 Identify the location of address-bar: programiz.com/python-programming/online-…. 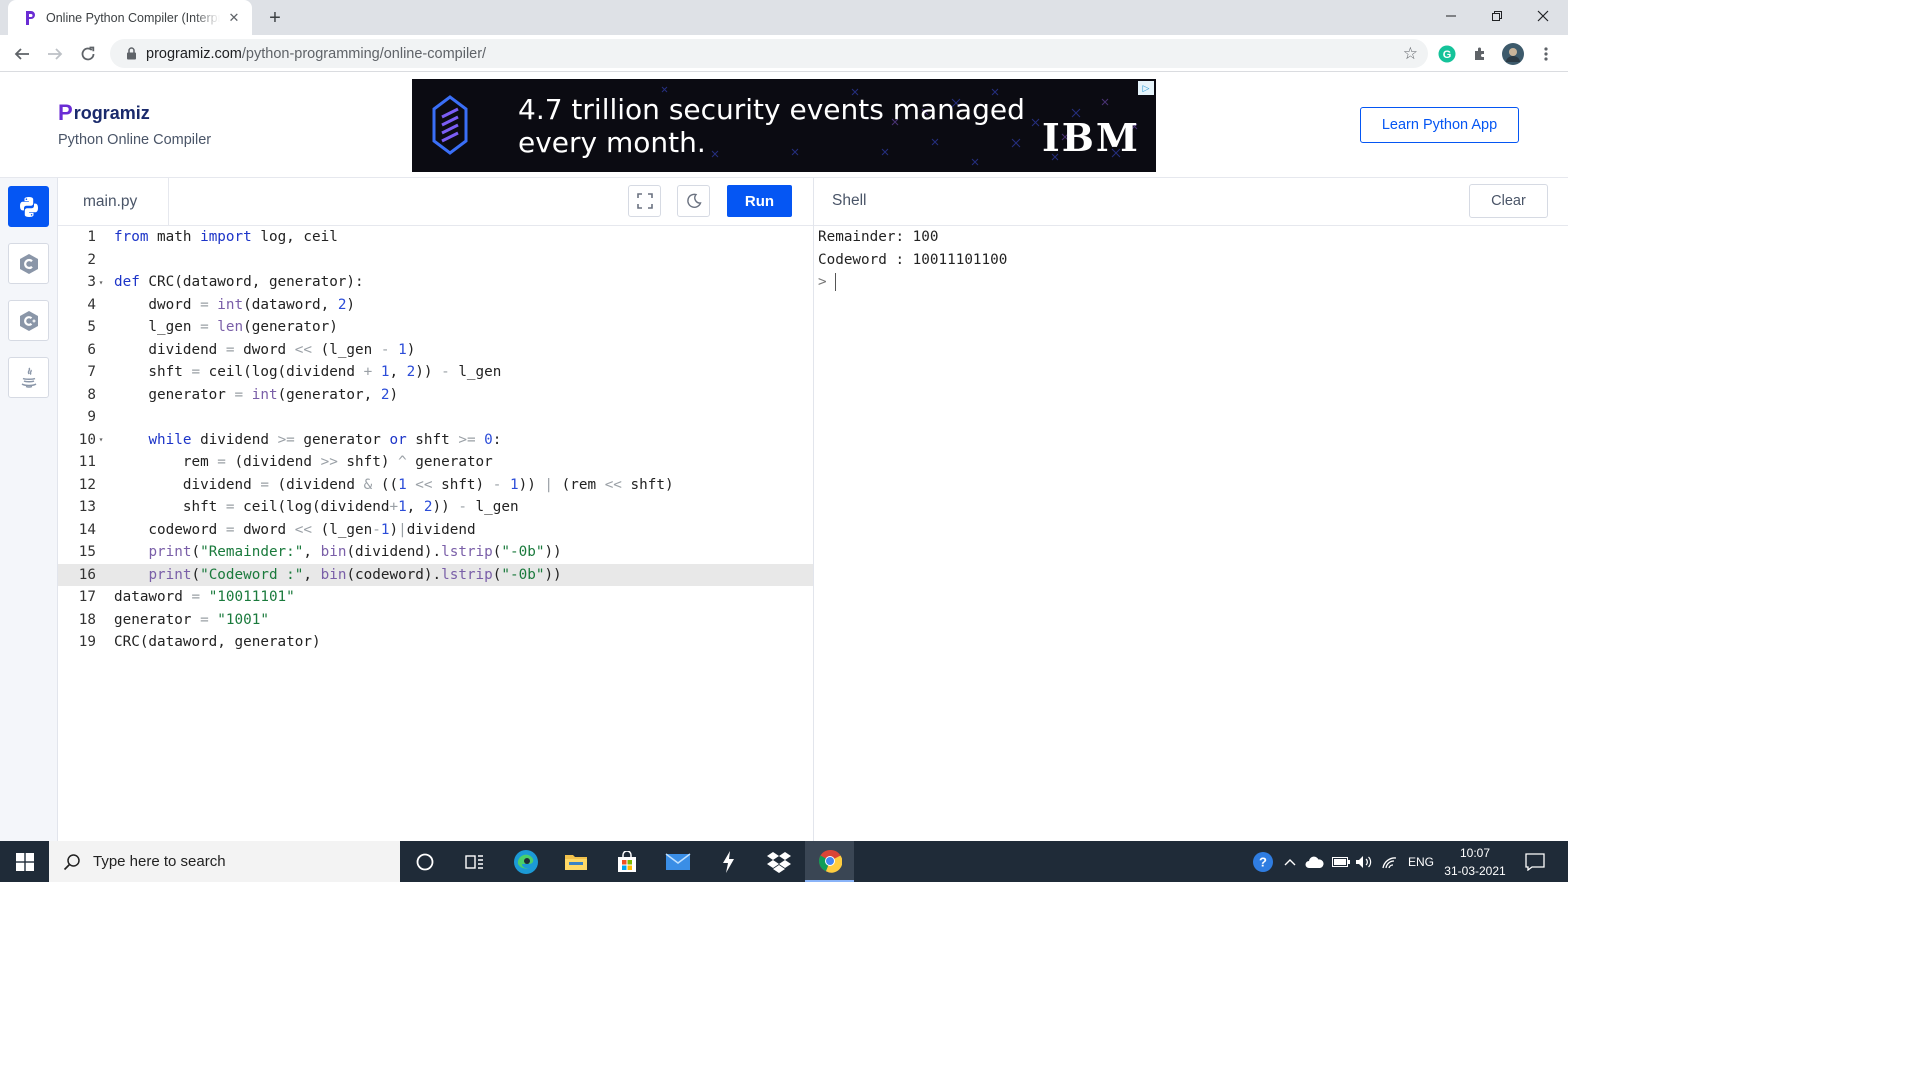
(769, 53).